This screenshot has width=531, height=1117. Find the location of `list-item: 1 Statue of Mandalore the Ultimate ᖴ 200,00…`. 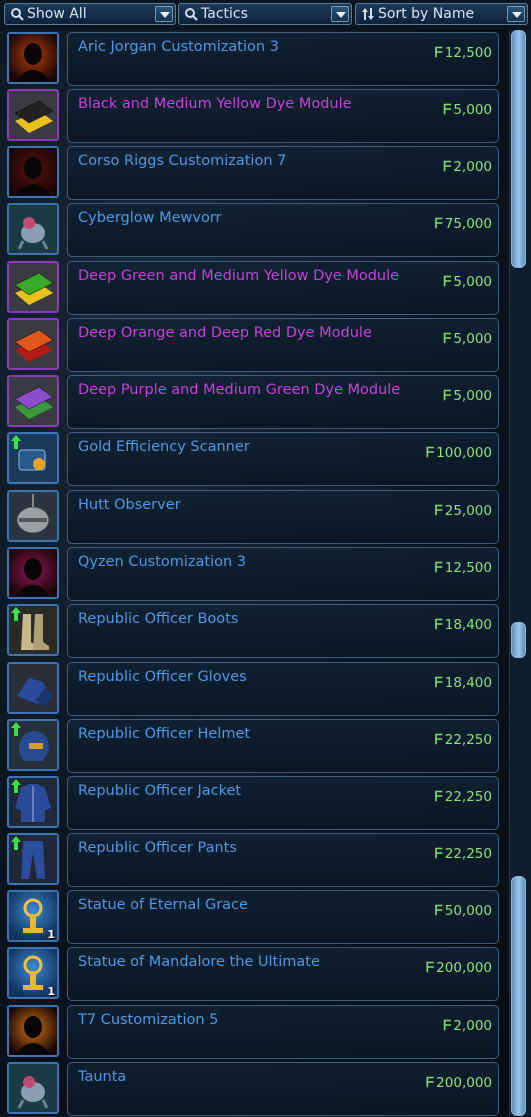

list-item: 1 Statue of Mandalore the Ultimate ᖴ 200,00… is located at coordinates (254, 974).